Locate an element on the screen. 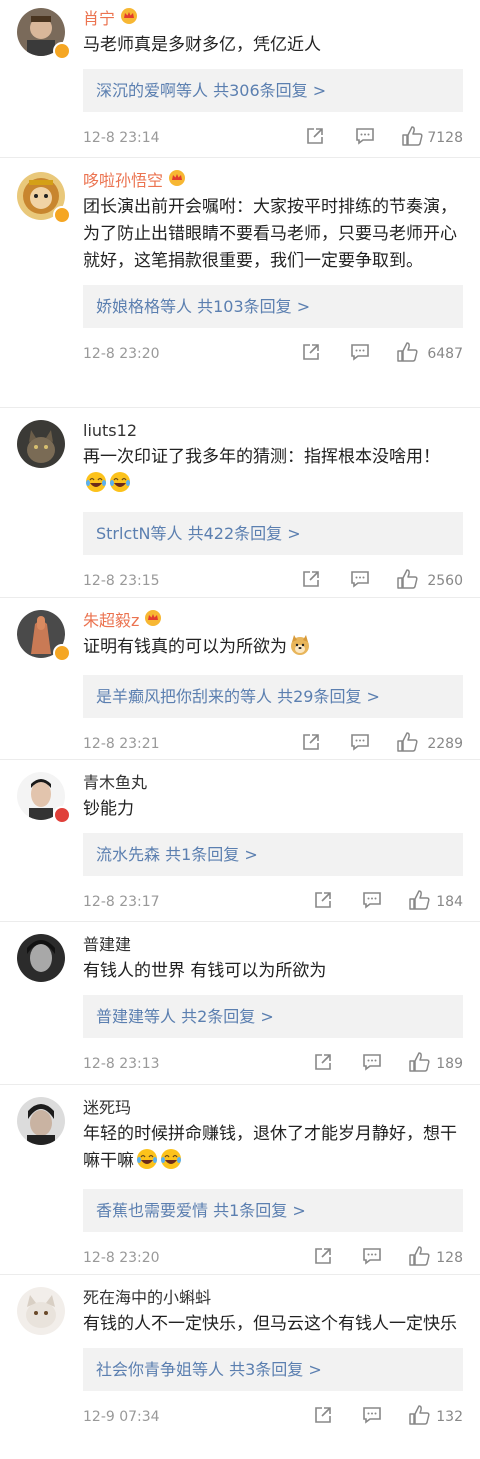 This screenshot has height=1459, width=480. timestamp: 12-8 23:15 is located at coordinates (121, 581).